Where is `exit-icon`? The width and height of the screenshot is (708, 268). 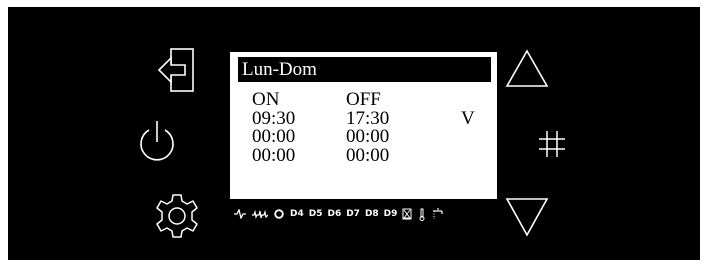
exit-icon is located at coordinates (177, 70).